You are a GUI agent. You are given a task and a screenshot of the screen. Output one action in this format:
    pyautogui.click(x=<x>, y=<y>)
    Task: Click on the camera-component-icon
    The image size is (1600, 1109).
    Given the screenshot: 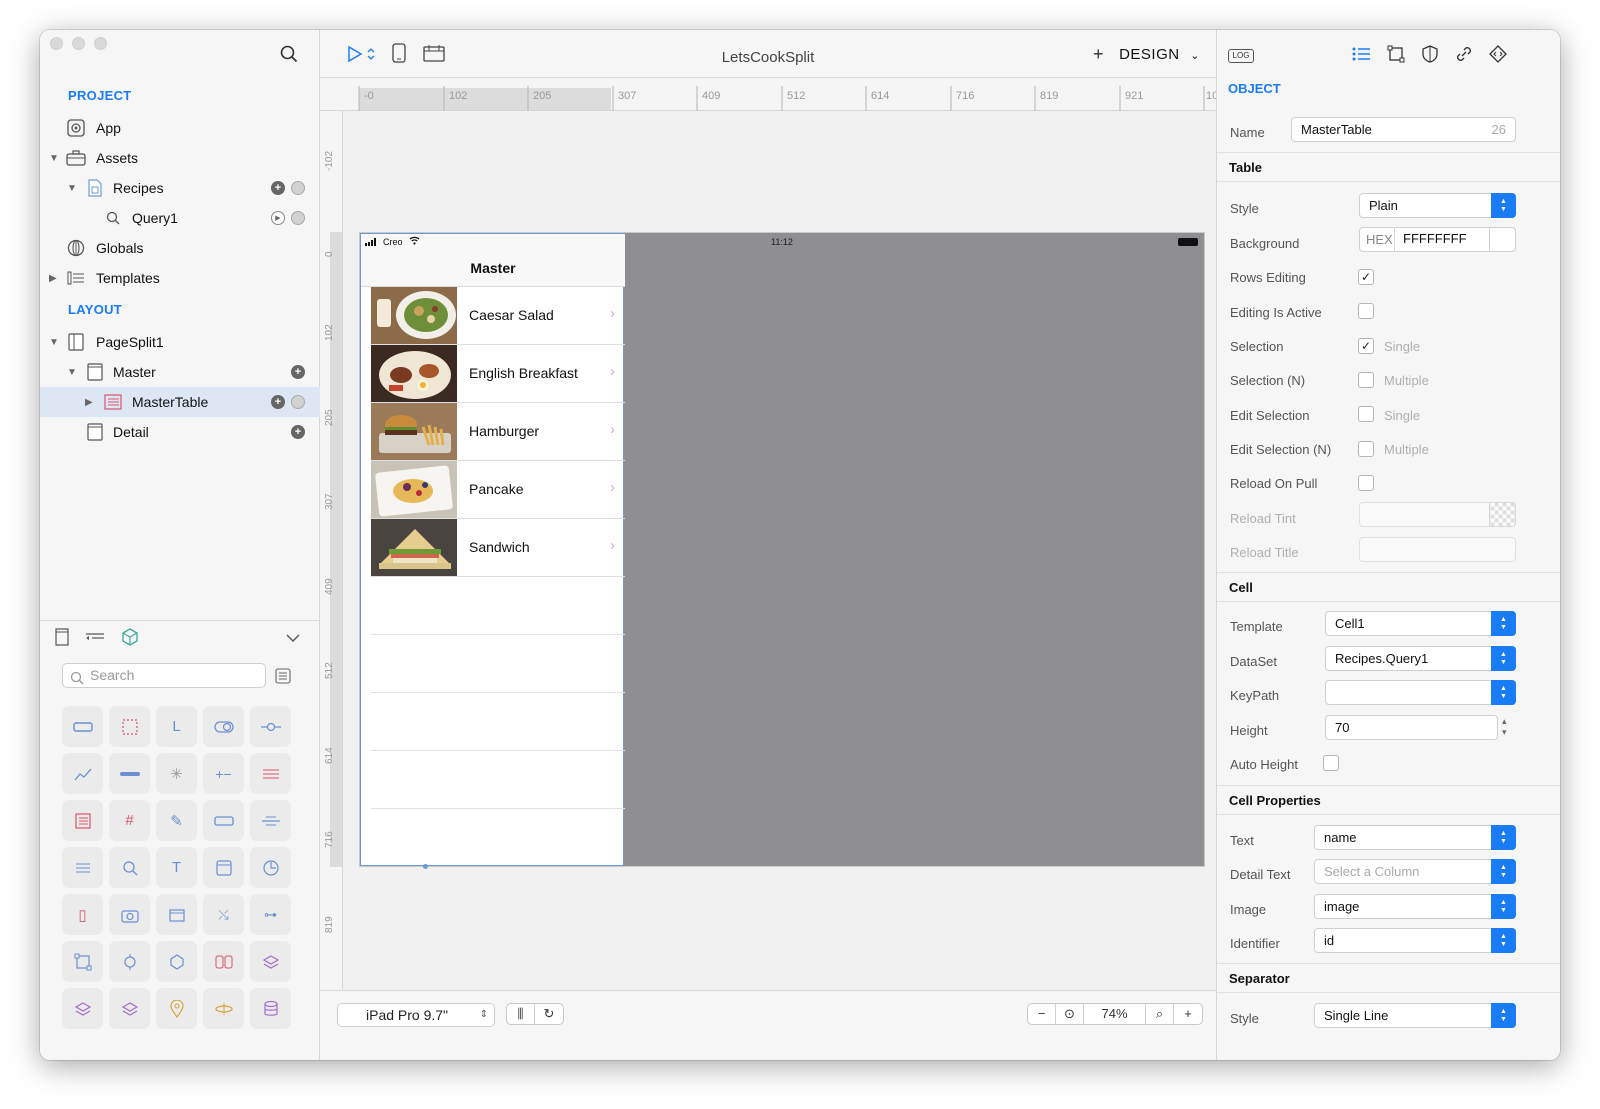 What is the action you would take?
    pyautogui.click(x=129, y=914)
    